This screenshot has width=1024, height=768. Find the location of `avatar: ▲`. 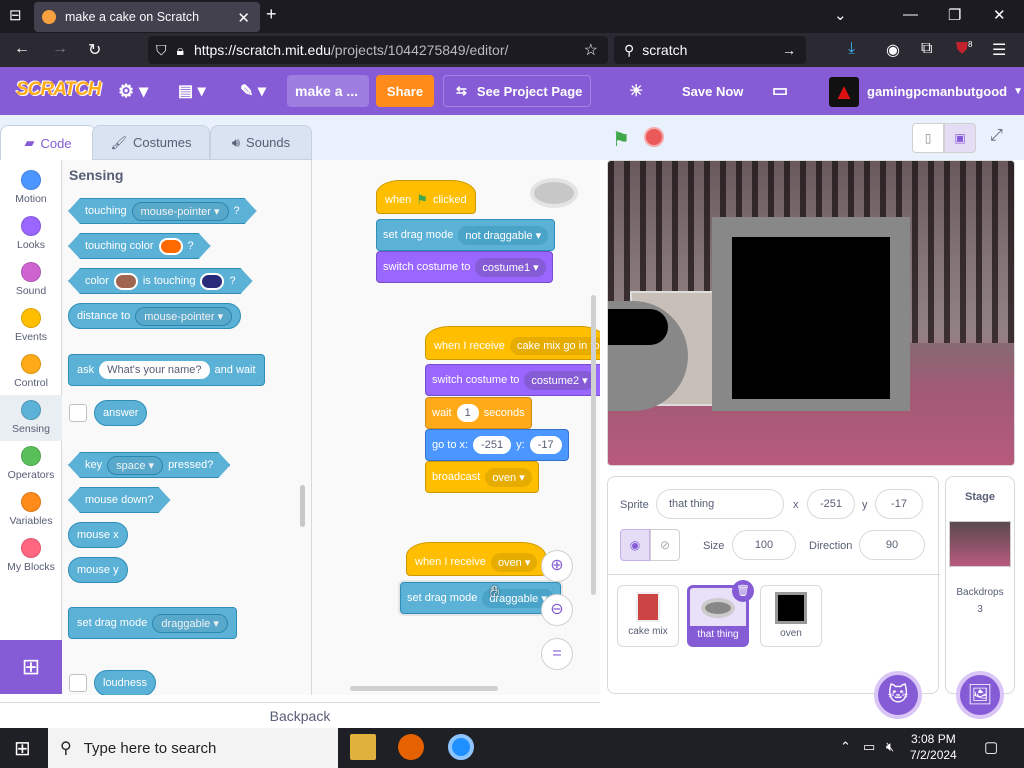

avatar: ▲ is located at coordinates (844, 92).